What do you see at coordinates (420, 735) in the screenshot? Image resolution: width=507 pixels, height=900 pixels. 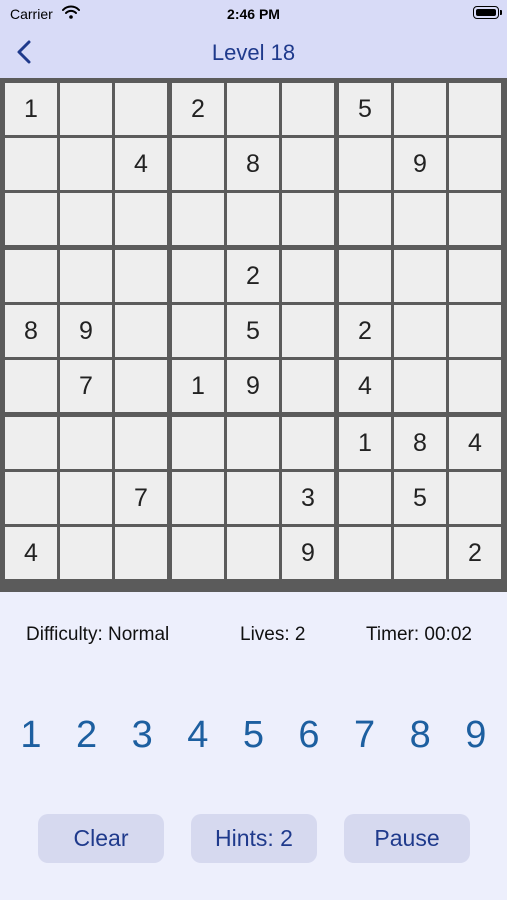 I see `number-key: 8` at bounding box center [420, 735].